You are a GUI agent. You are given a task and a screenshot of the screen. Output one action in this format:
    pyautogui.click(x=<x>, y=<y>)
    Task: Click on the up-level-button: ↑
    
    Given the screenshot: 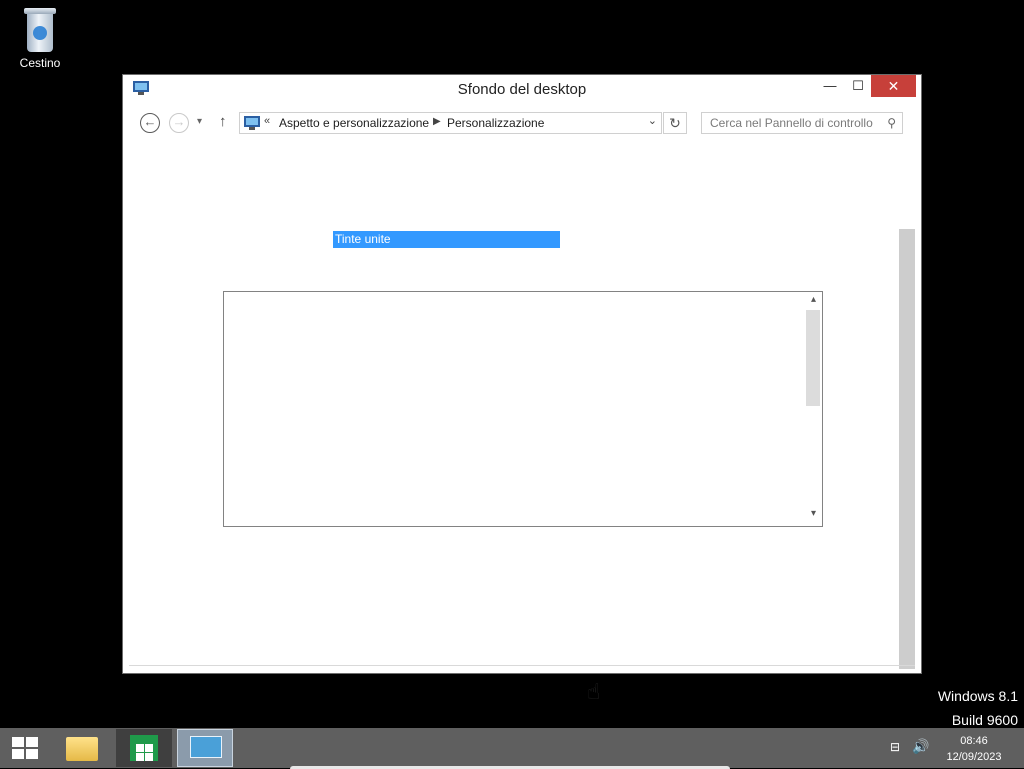 What is the action you would take?
    pyautogui.click(x=223, y=121)
    